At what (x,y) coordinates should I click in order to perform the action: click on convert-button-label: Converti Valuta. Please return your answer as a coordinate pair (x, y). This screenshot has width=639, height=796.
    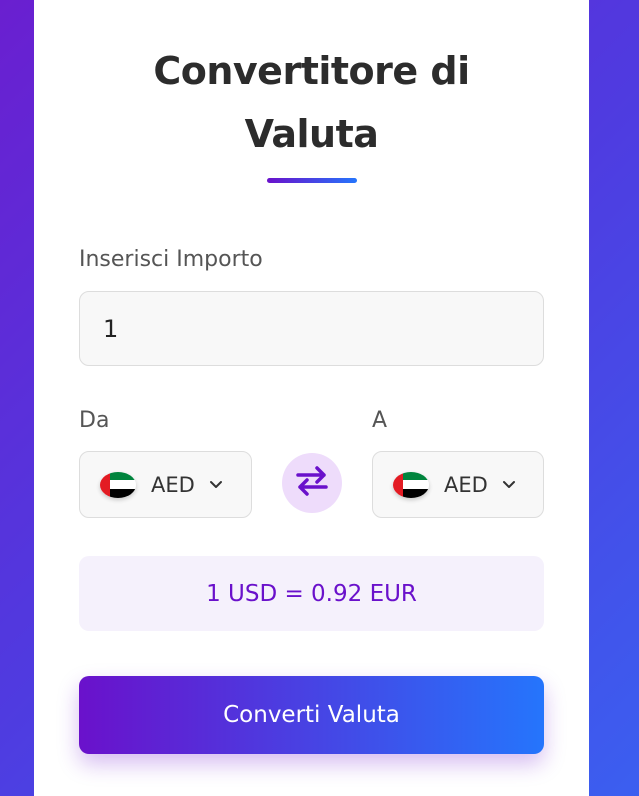
    Looking at the image, I should click on (311, 715).